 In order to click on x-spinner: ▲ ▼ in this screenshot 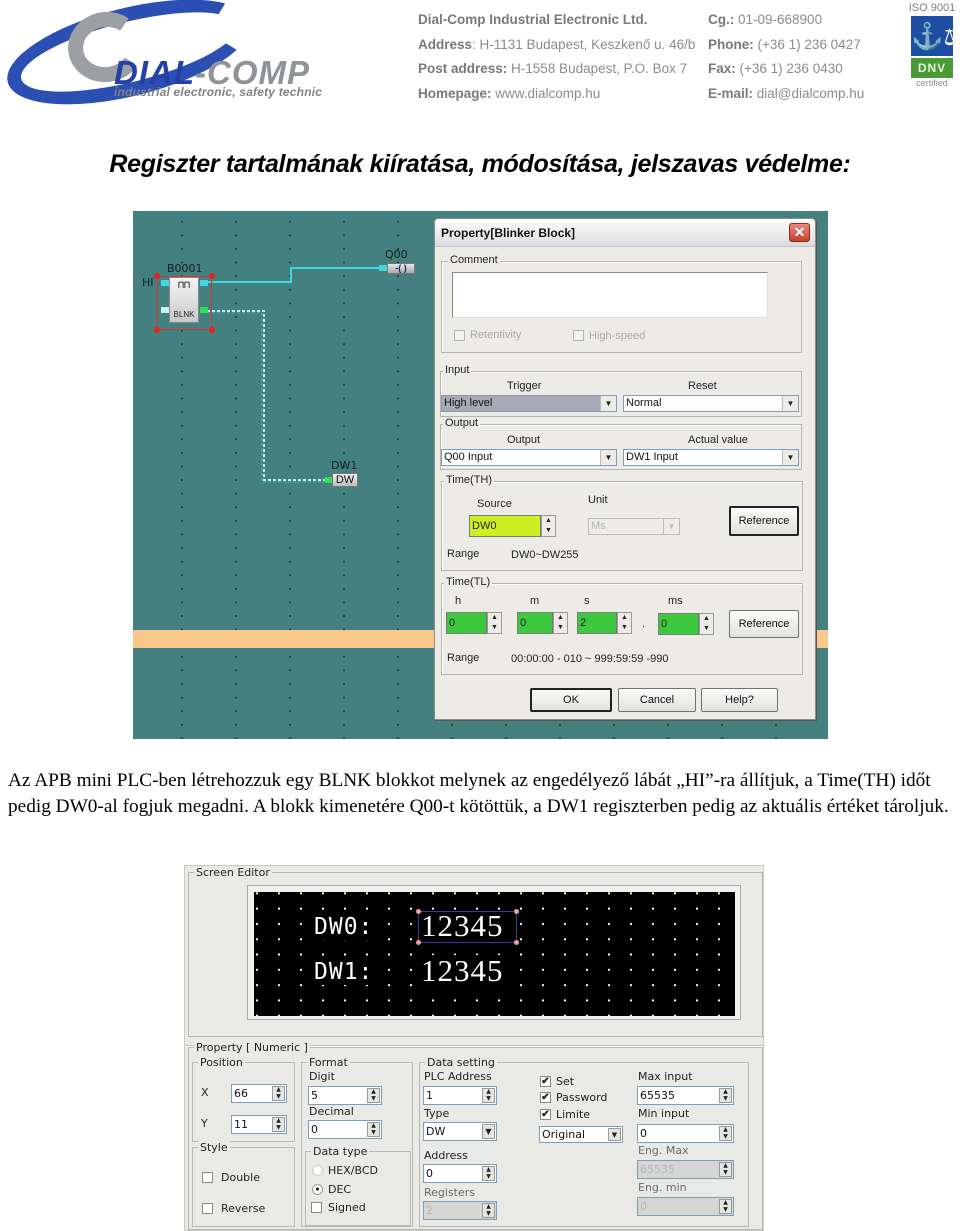, I will do `click(278, 1093)`.